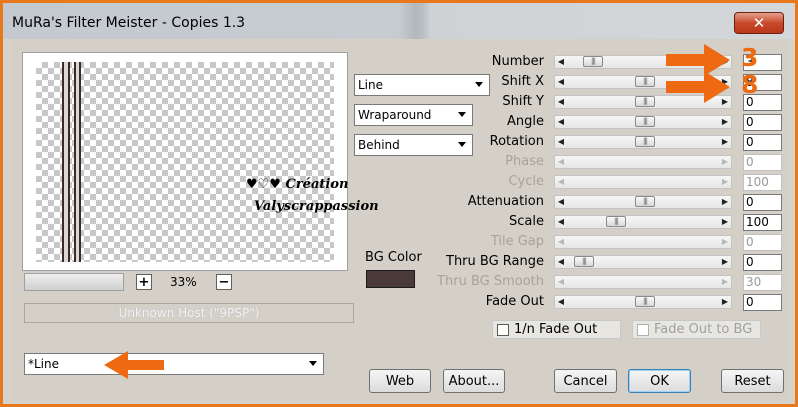 The width and height of the screenshot is (798, 407). What do you see at coordinates (659, 381) in the screenshot?
I see `ok-button: OK` at bounding box center [659, 381].